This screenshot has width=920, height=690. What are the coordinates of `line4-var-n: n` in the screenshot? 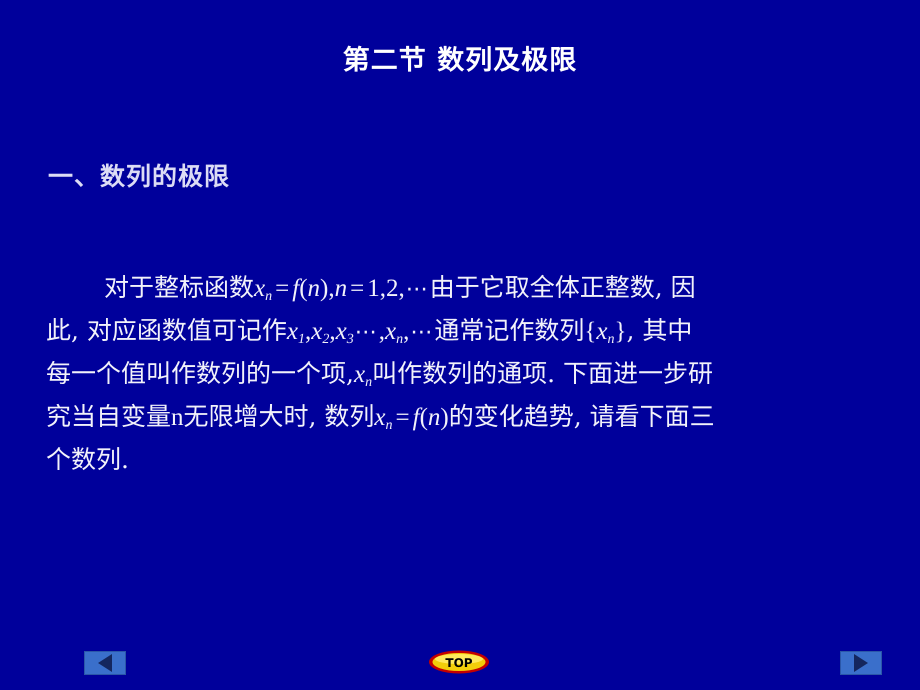 It's located at (177, 417).